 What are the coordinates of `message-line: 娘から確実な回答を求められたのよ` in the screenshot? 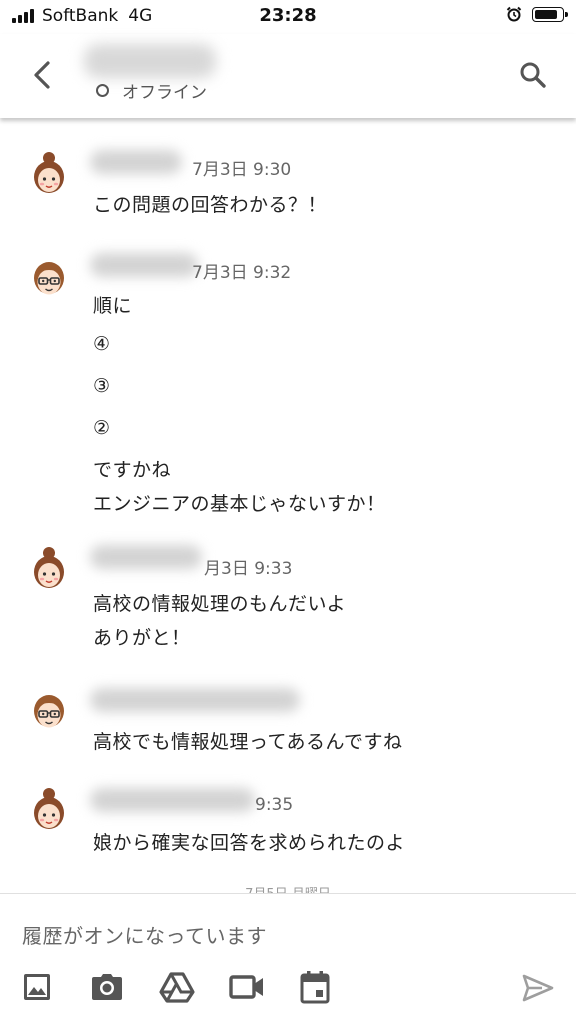 It's located at (249, 843).